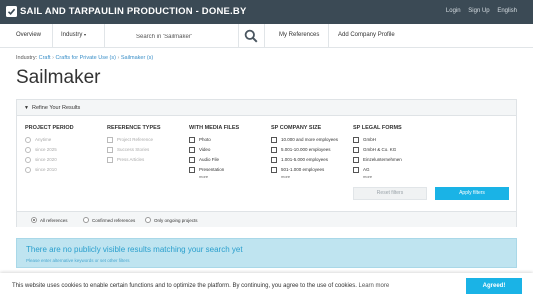 This screenshot has width=533, height=300. Describe the element at coordinates (85, 34) in the screenshot. I see `chevron-down-icon: ▾` at that location.